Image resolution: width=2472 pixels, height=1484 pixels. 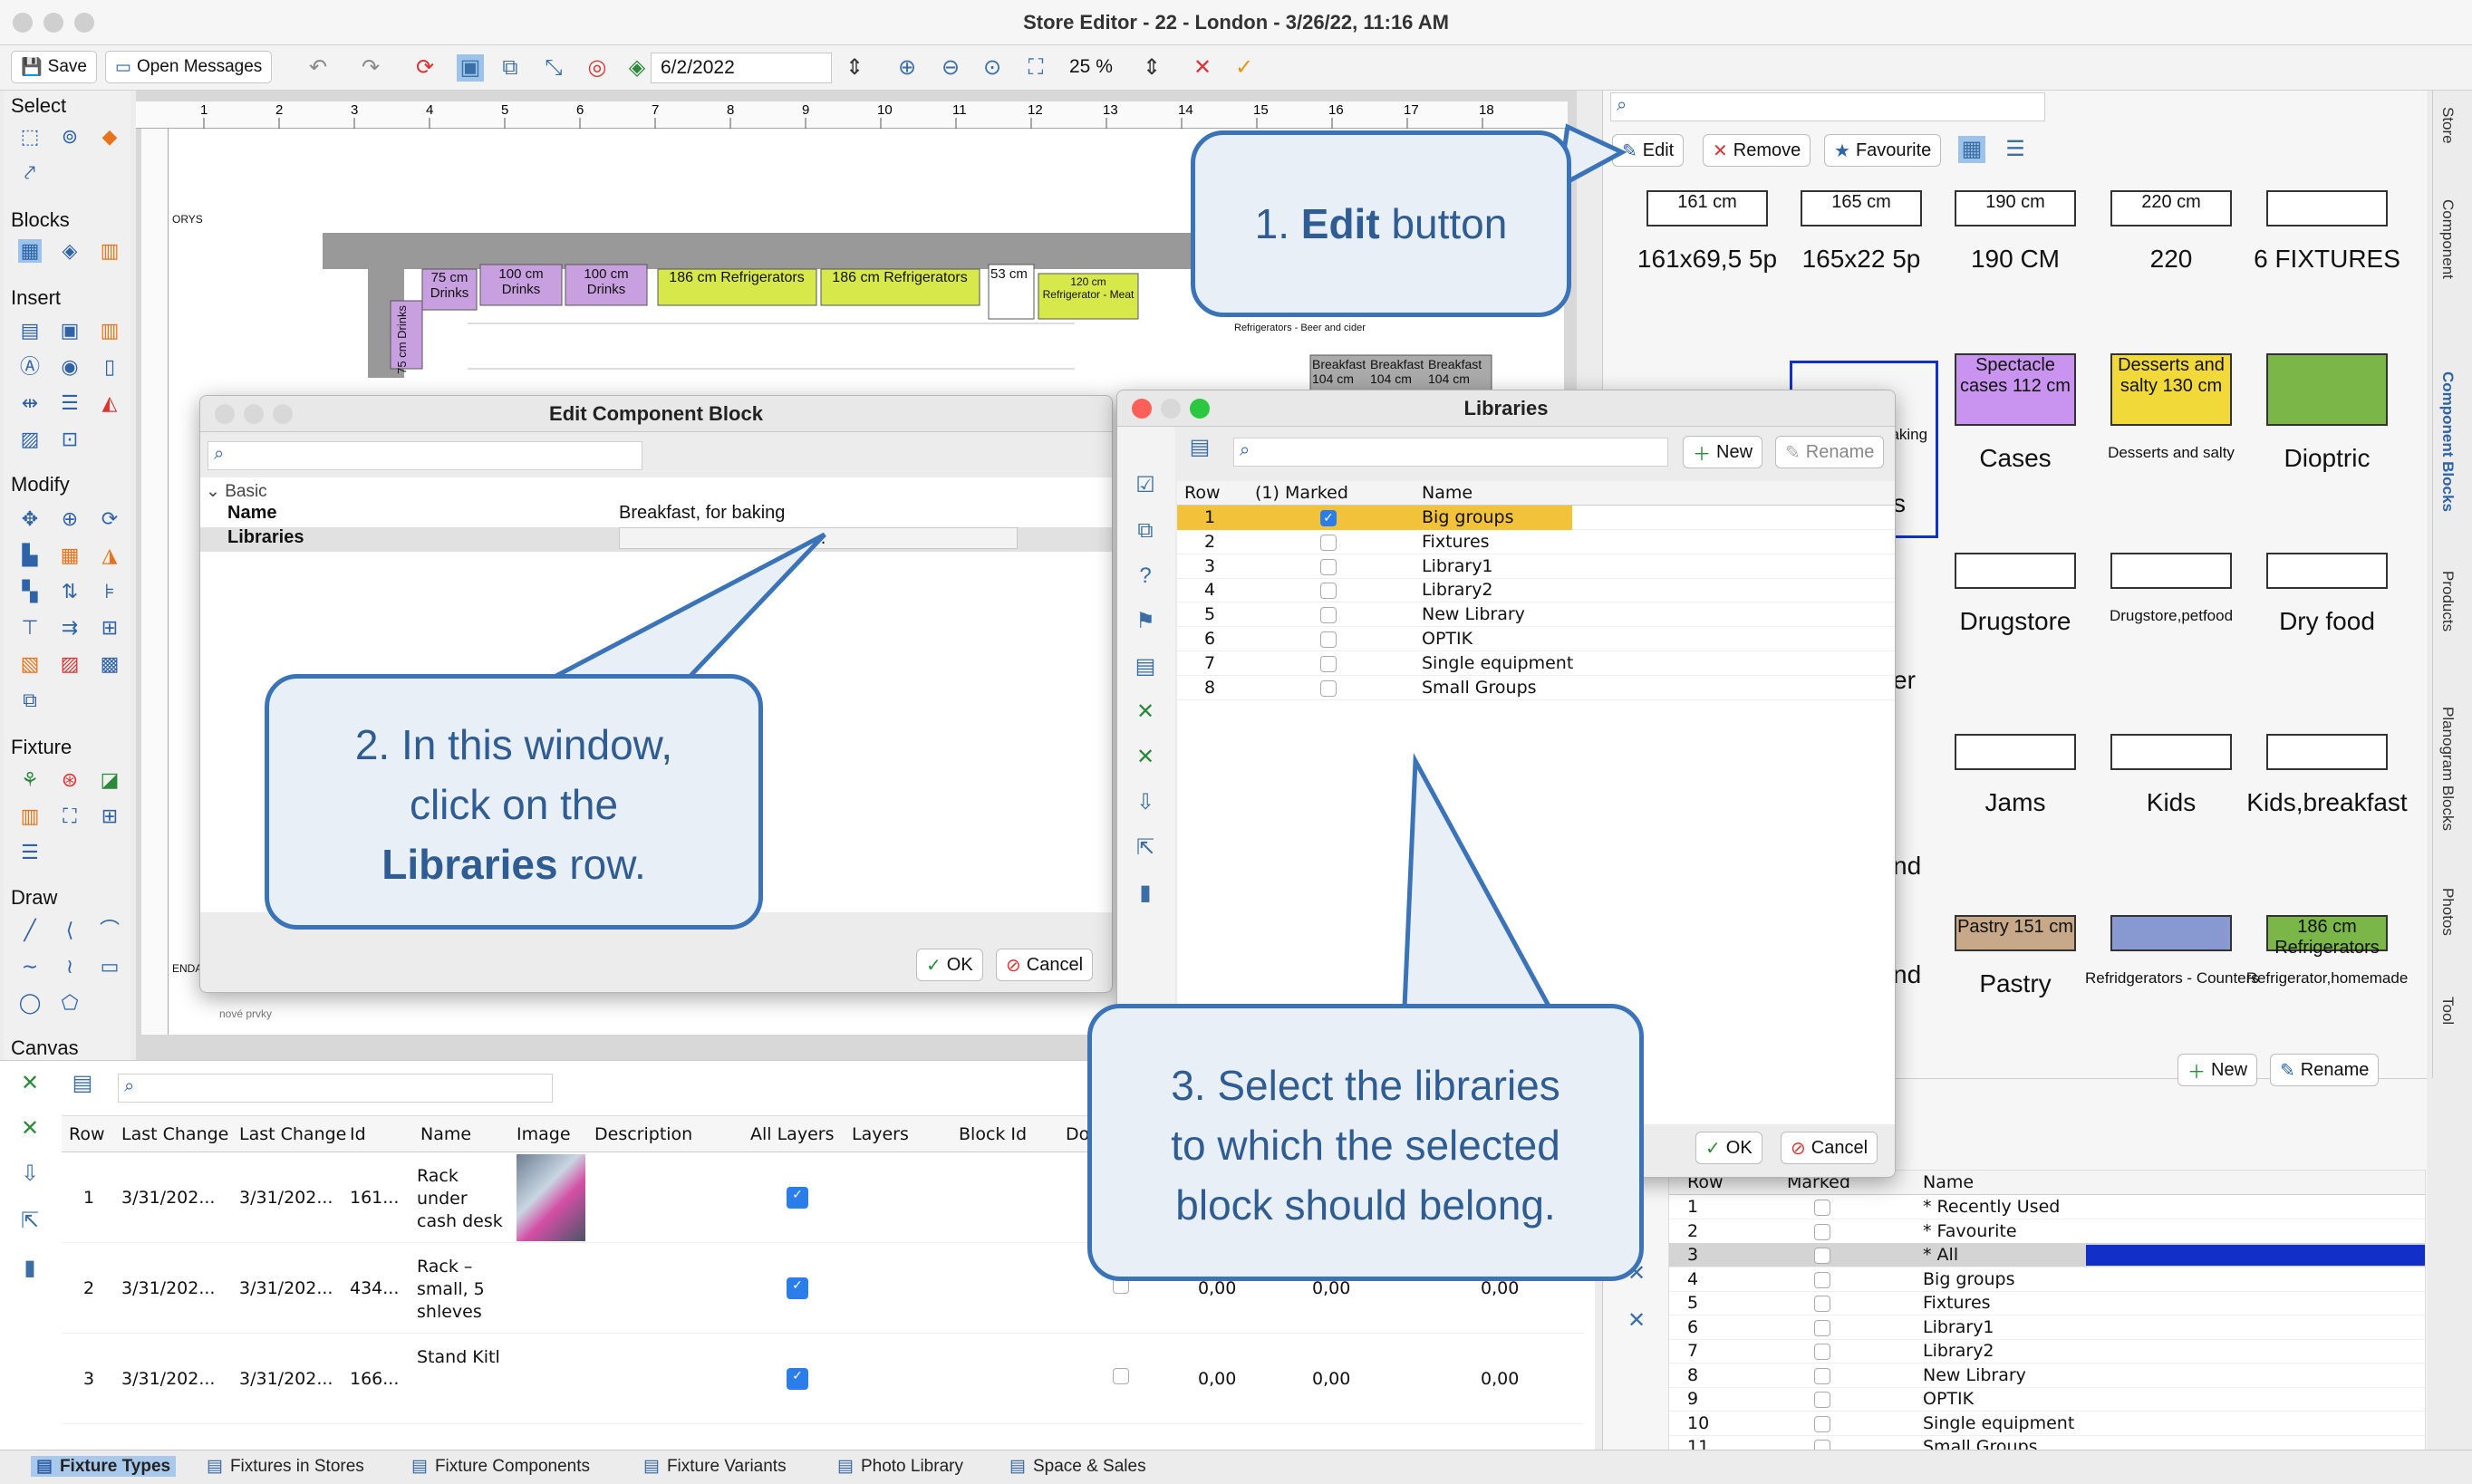 I want to click on callout-edit-button: 1. Edit button, so click(x=1381, y=223).